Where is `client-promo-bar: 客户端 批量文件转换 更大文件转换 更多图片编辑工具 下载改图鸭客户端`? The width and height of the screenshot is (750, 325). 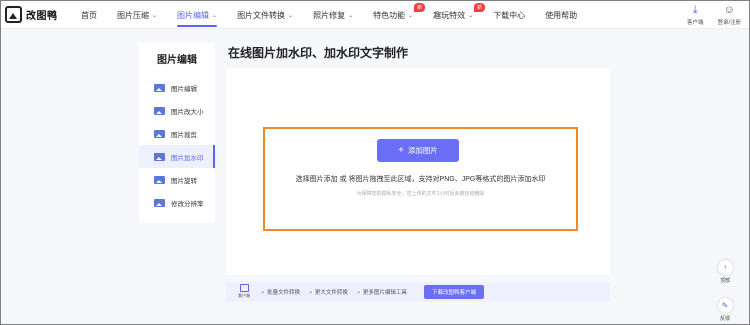 client-promo-bar: 客户端 批量文件转换 更大文件转换 更多图片编辑工具 下载改图鸭客户端 is located at coordinates (418, 292).